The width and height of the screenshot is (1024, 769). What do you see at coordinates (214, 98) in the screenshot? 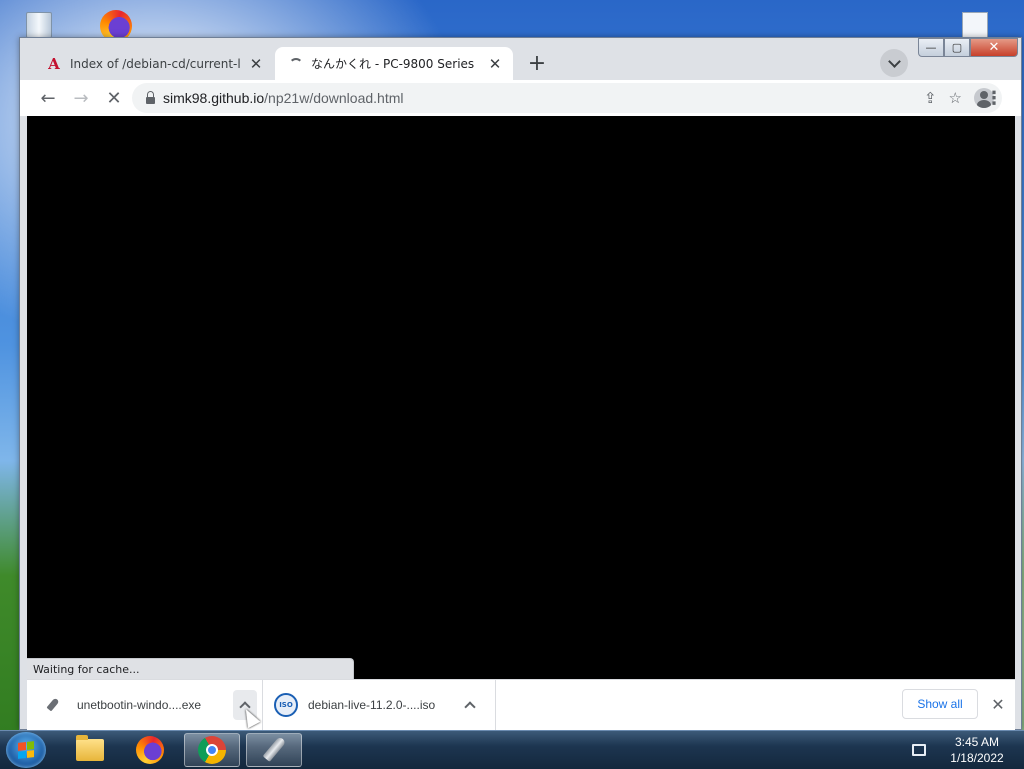
I see `url-host: simk98.github.io` at bounding box center [214, 98].